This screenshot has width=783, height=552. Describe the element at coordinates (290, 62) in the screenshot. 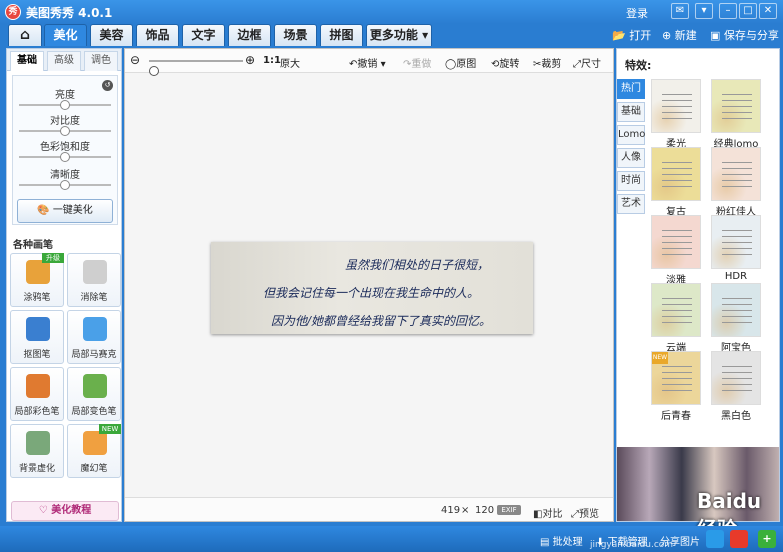

I see `original-size-button: 原大` at that location.